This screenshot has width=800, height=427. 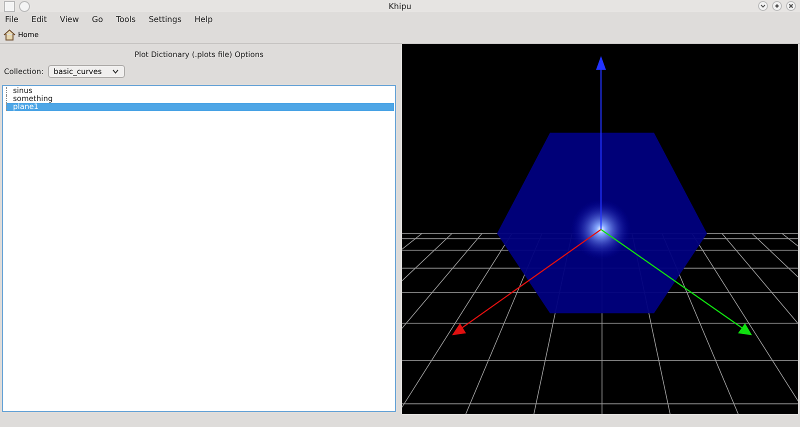 I want to click on menu-item: Settings, so click(x=165, y=19).